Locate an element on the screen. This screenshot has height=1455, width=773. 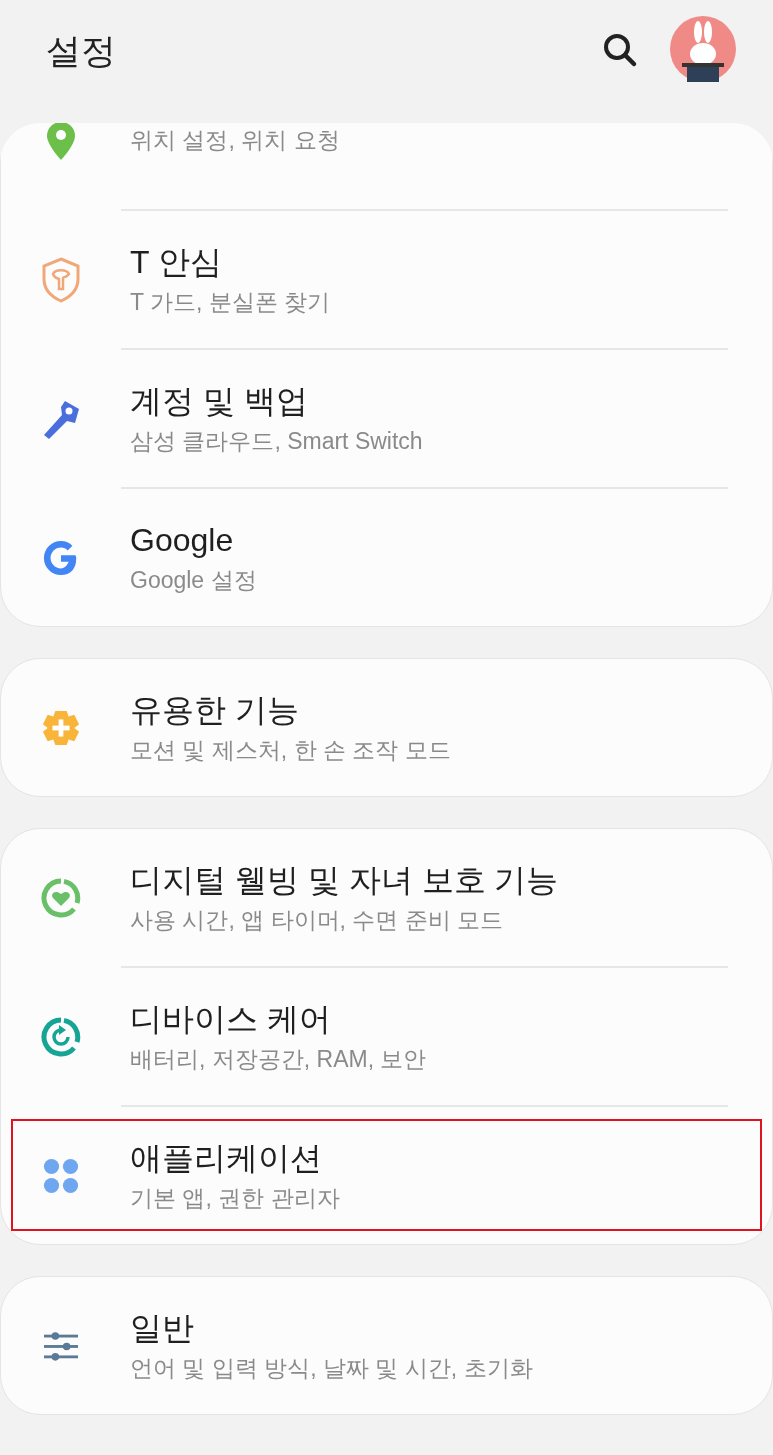
item-title: 디바이스 케어 is located at coordinates (231, 1019).